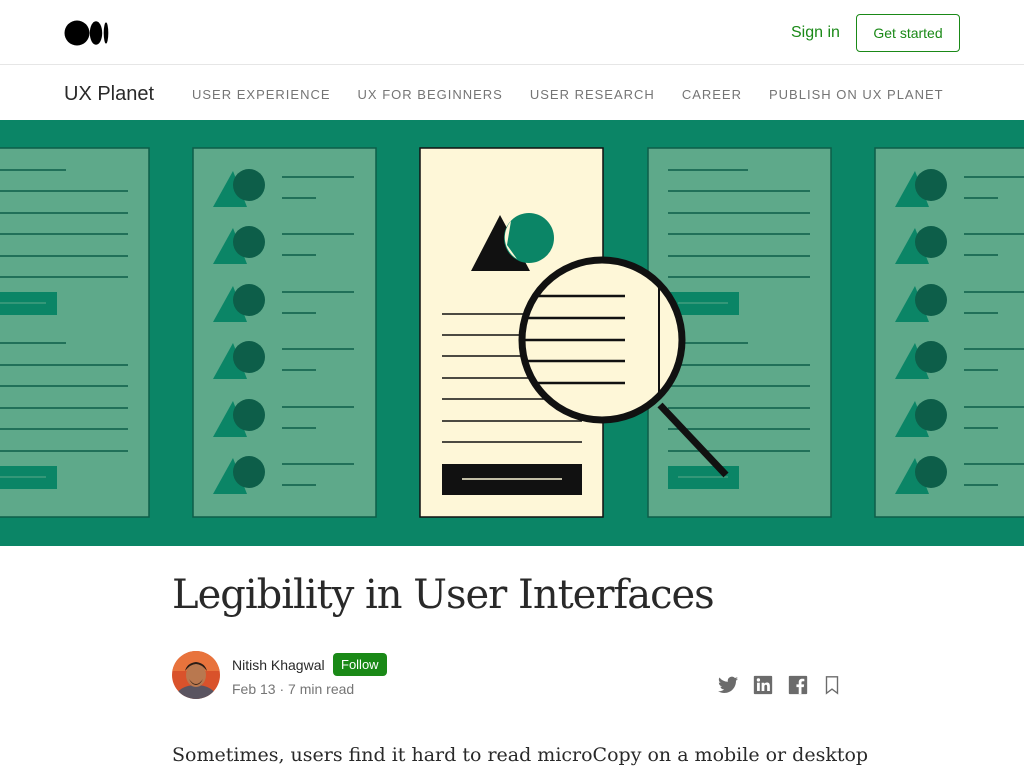 This screenshot has height=768, width=1024. What do you see at coordinates (712, 94) in the screenshot?
I see `nav-career: CAREER` at bounding box center [712, 94].